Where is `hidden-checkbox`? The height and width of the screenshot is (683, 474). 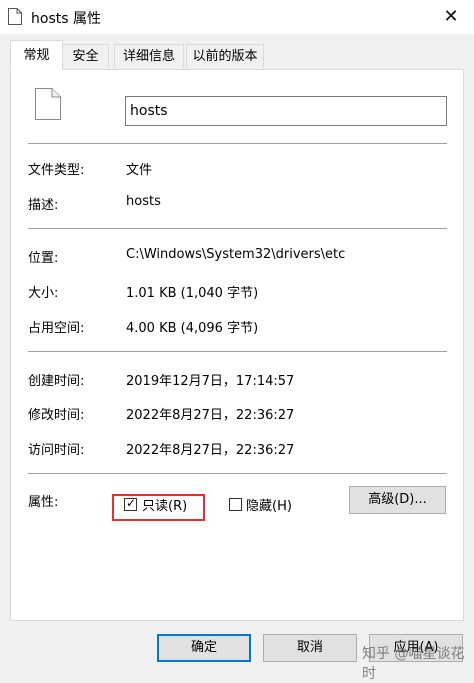
hidden-checkbox is located at coordinates (235, 504).